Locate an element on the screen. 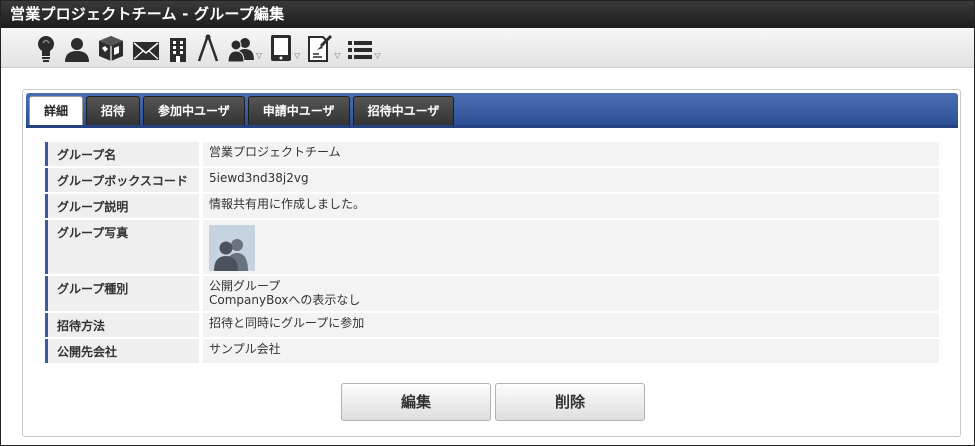 This screenshot has height=446, width=975. photo-cell is located at coordinates (571, 247).